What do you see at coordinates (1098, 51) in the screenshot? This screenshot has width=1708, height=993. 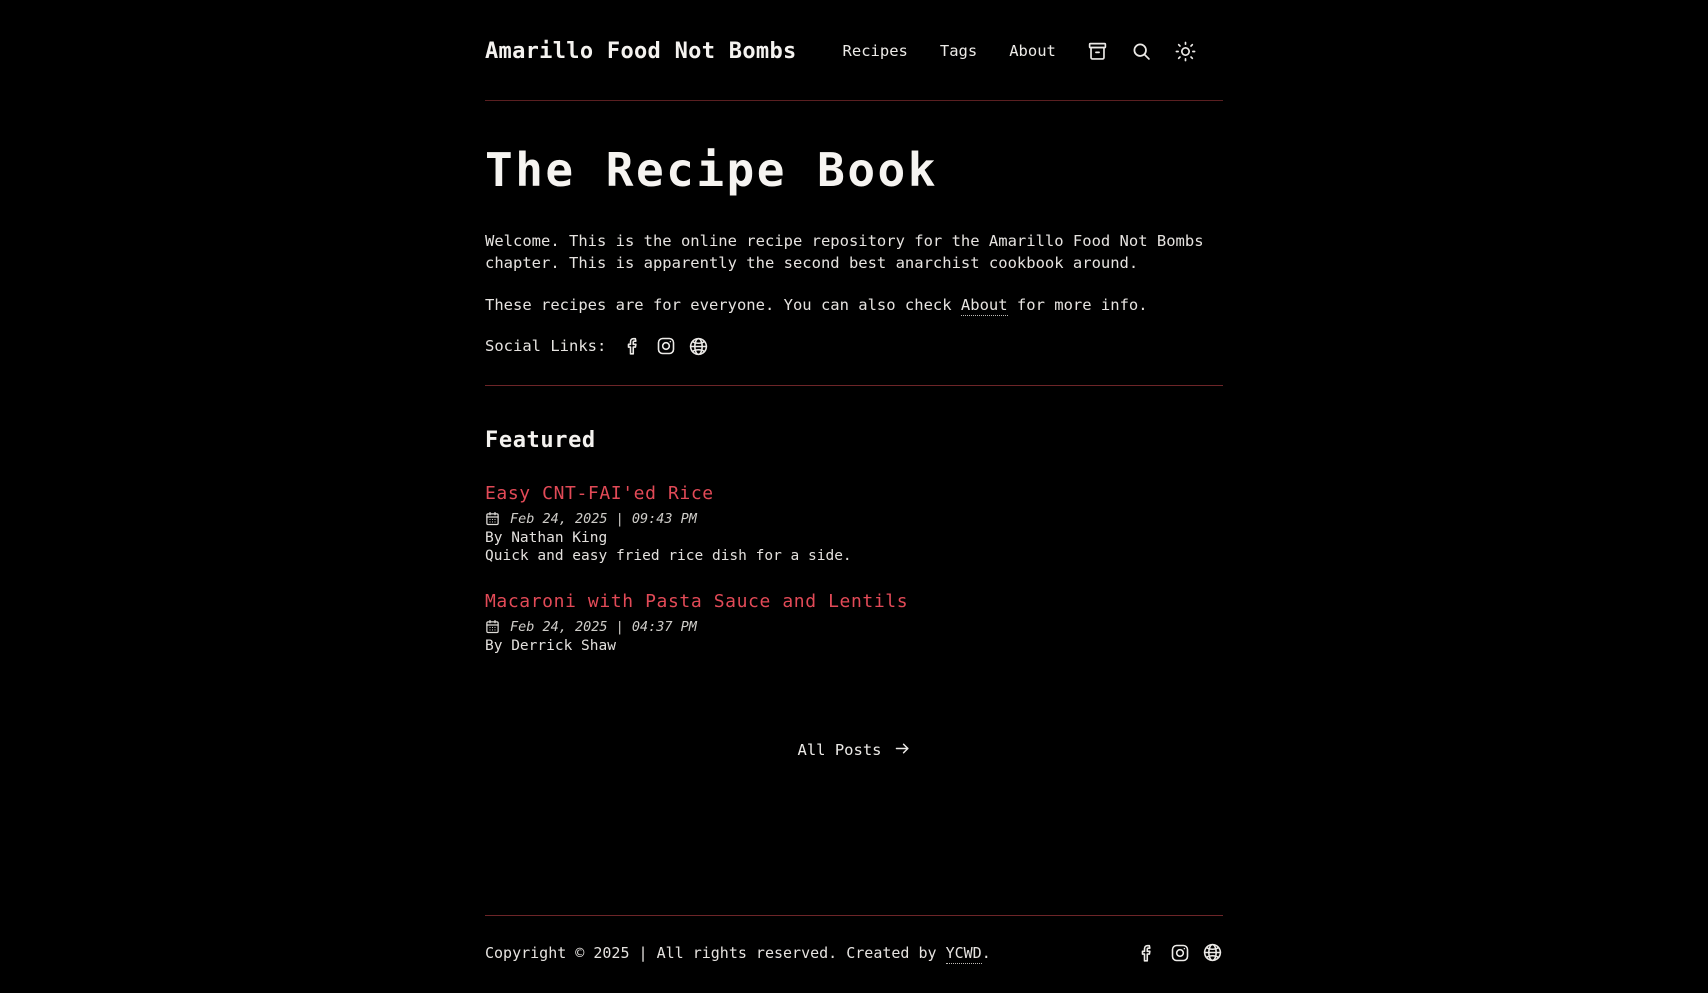 I see `archive-icon` at bounding box center [1098, 51].